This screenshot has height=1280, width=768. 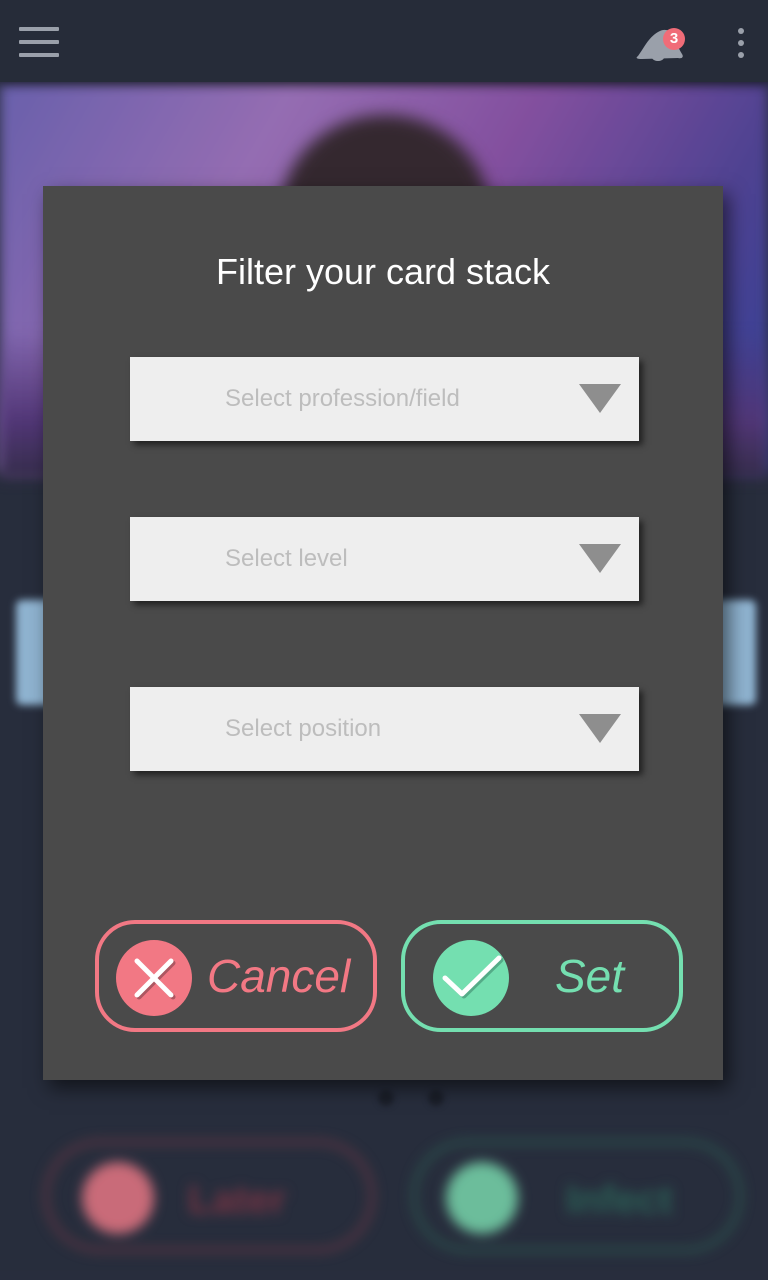 I want to click on cancel-button: Cancel, so click(x=236, y=976).